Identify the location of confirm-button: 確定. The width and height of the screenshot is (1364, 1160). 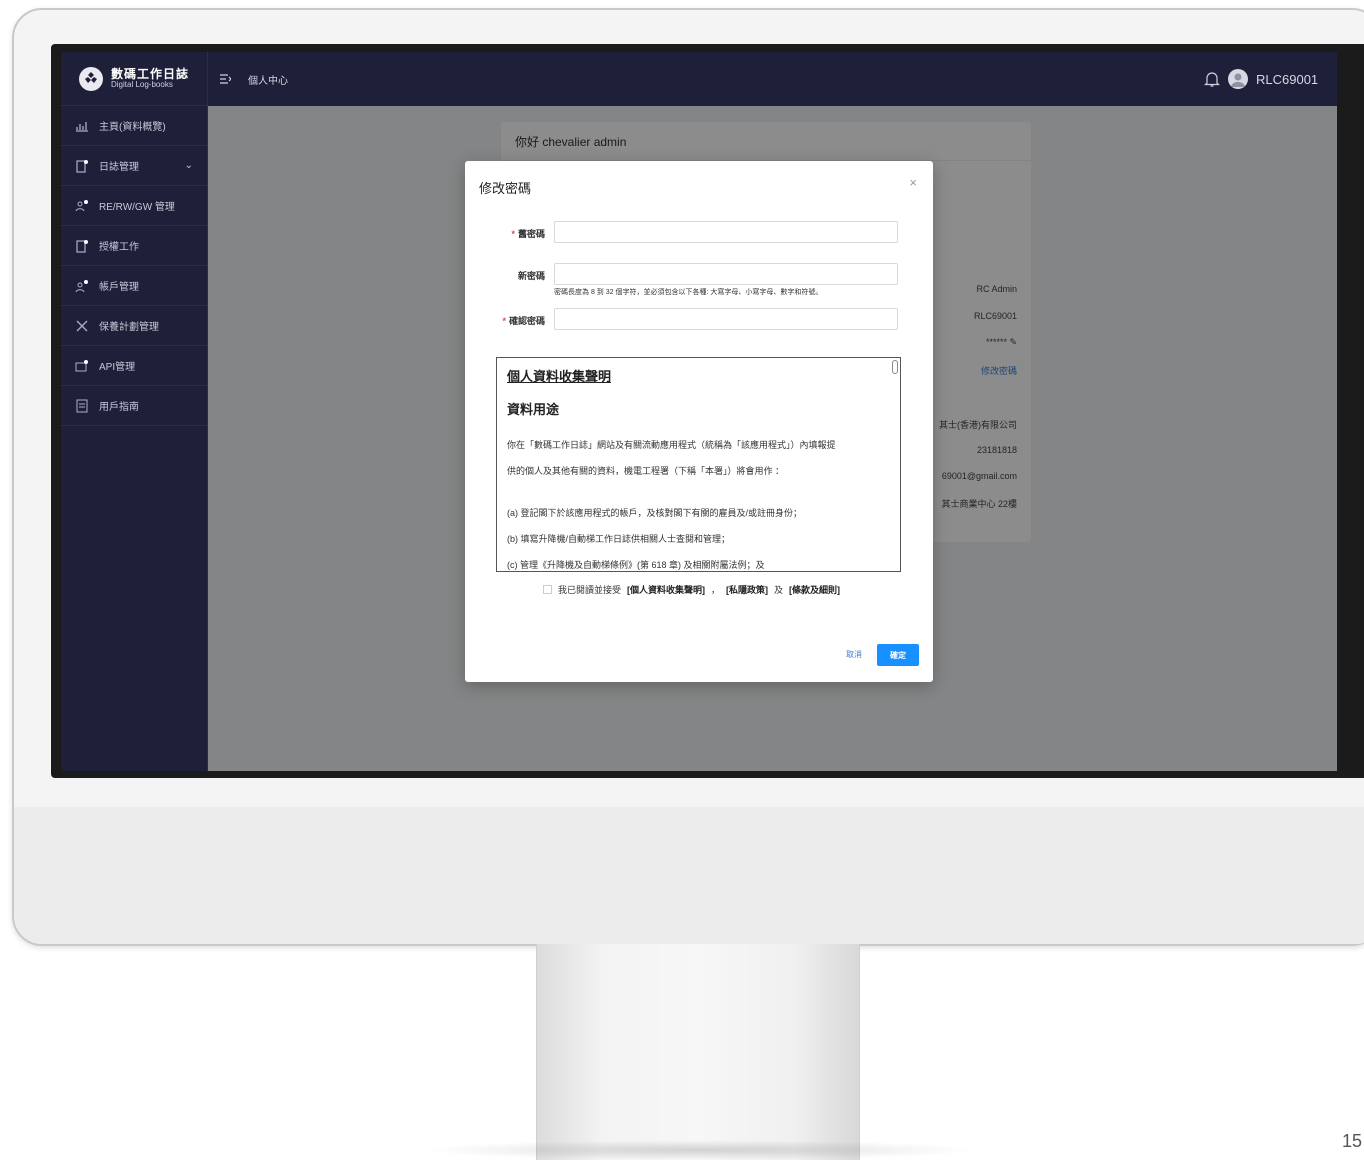
(898, 655).